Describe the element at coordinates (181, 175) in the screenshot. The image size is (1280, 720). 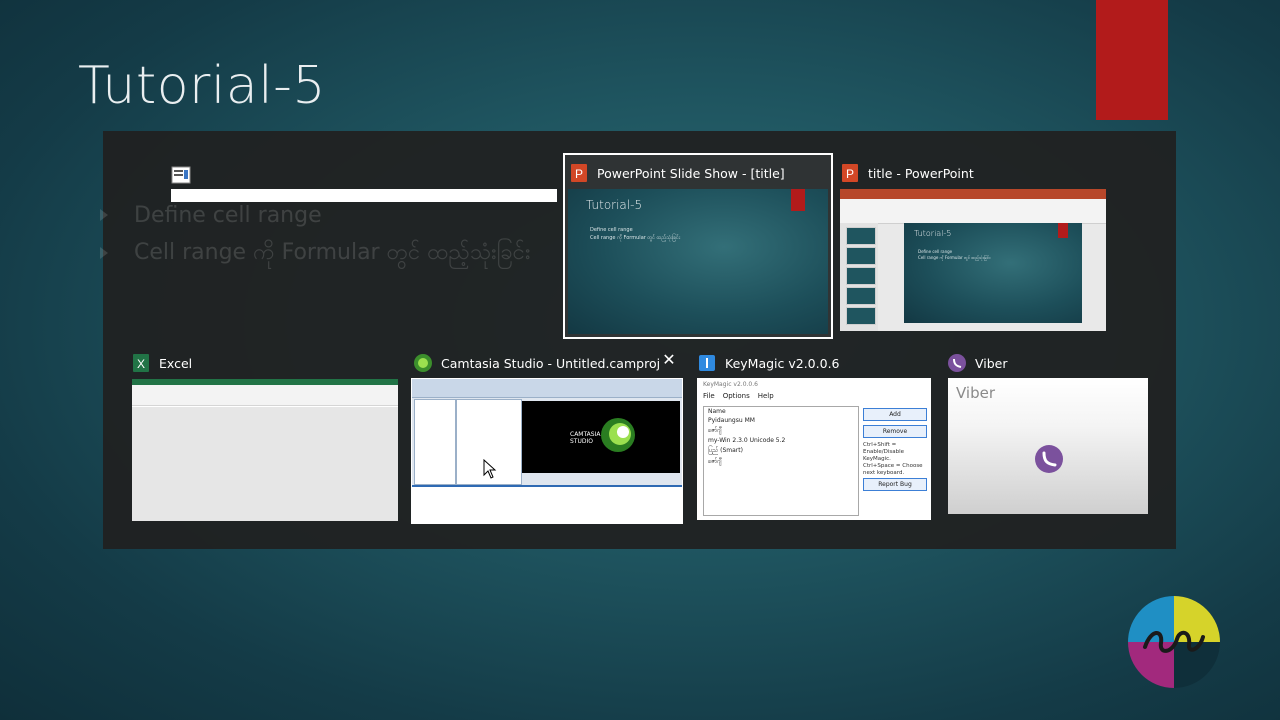
I see `window-icon` at that location.